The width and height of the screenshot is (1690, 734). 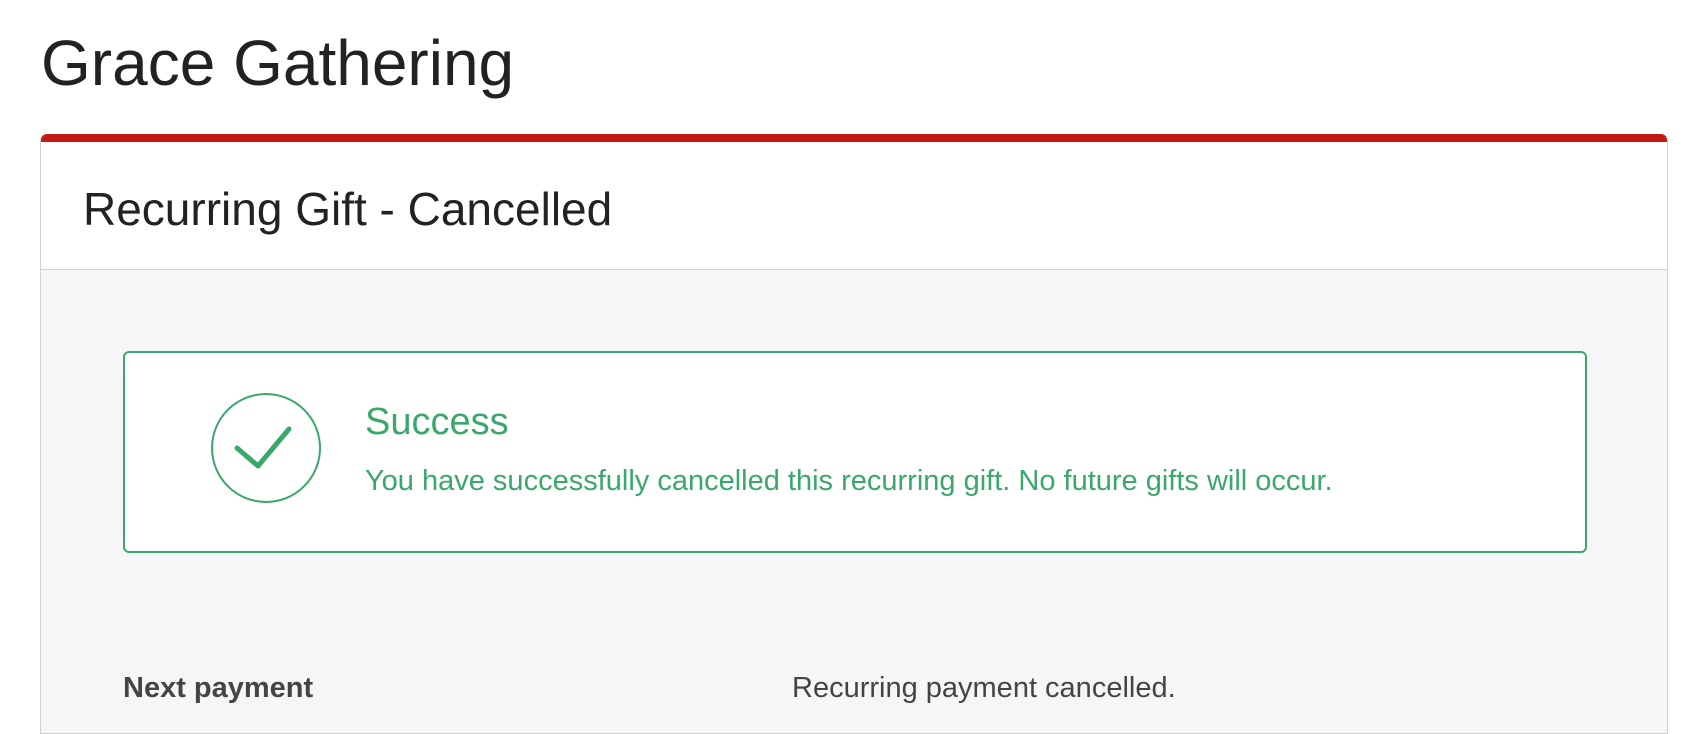 What do you see at coordinates (278, 63) in the screenshot?
I see `organization-title: Grace Gathering` at bounding box center [278, 63].